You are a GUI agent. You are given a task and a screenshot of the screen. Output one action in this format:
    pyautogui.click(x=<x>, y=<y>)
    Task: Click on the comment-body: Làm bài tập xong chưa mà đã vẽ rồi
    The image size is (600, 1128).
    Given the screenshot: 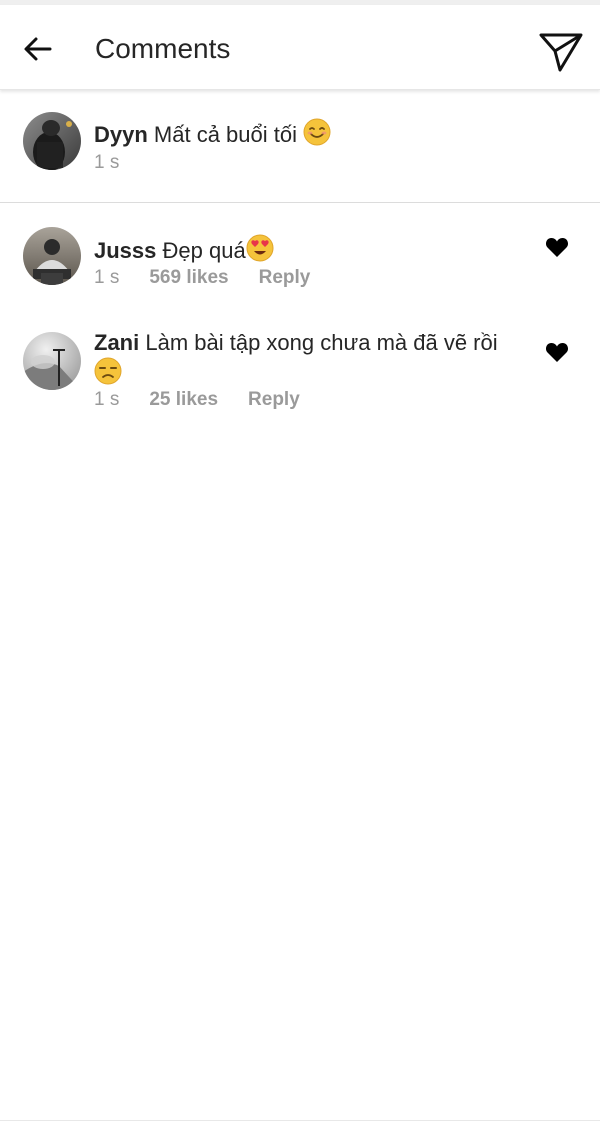 What is the action you would take?
    pyautogui.click(x=321, y=342)
    